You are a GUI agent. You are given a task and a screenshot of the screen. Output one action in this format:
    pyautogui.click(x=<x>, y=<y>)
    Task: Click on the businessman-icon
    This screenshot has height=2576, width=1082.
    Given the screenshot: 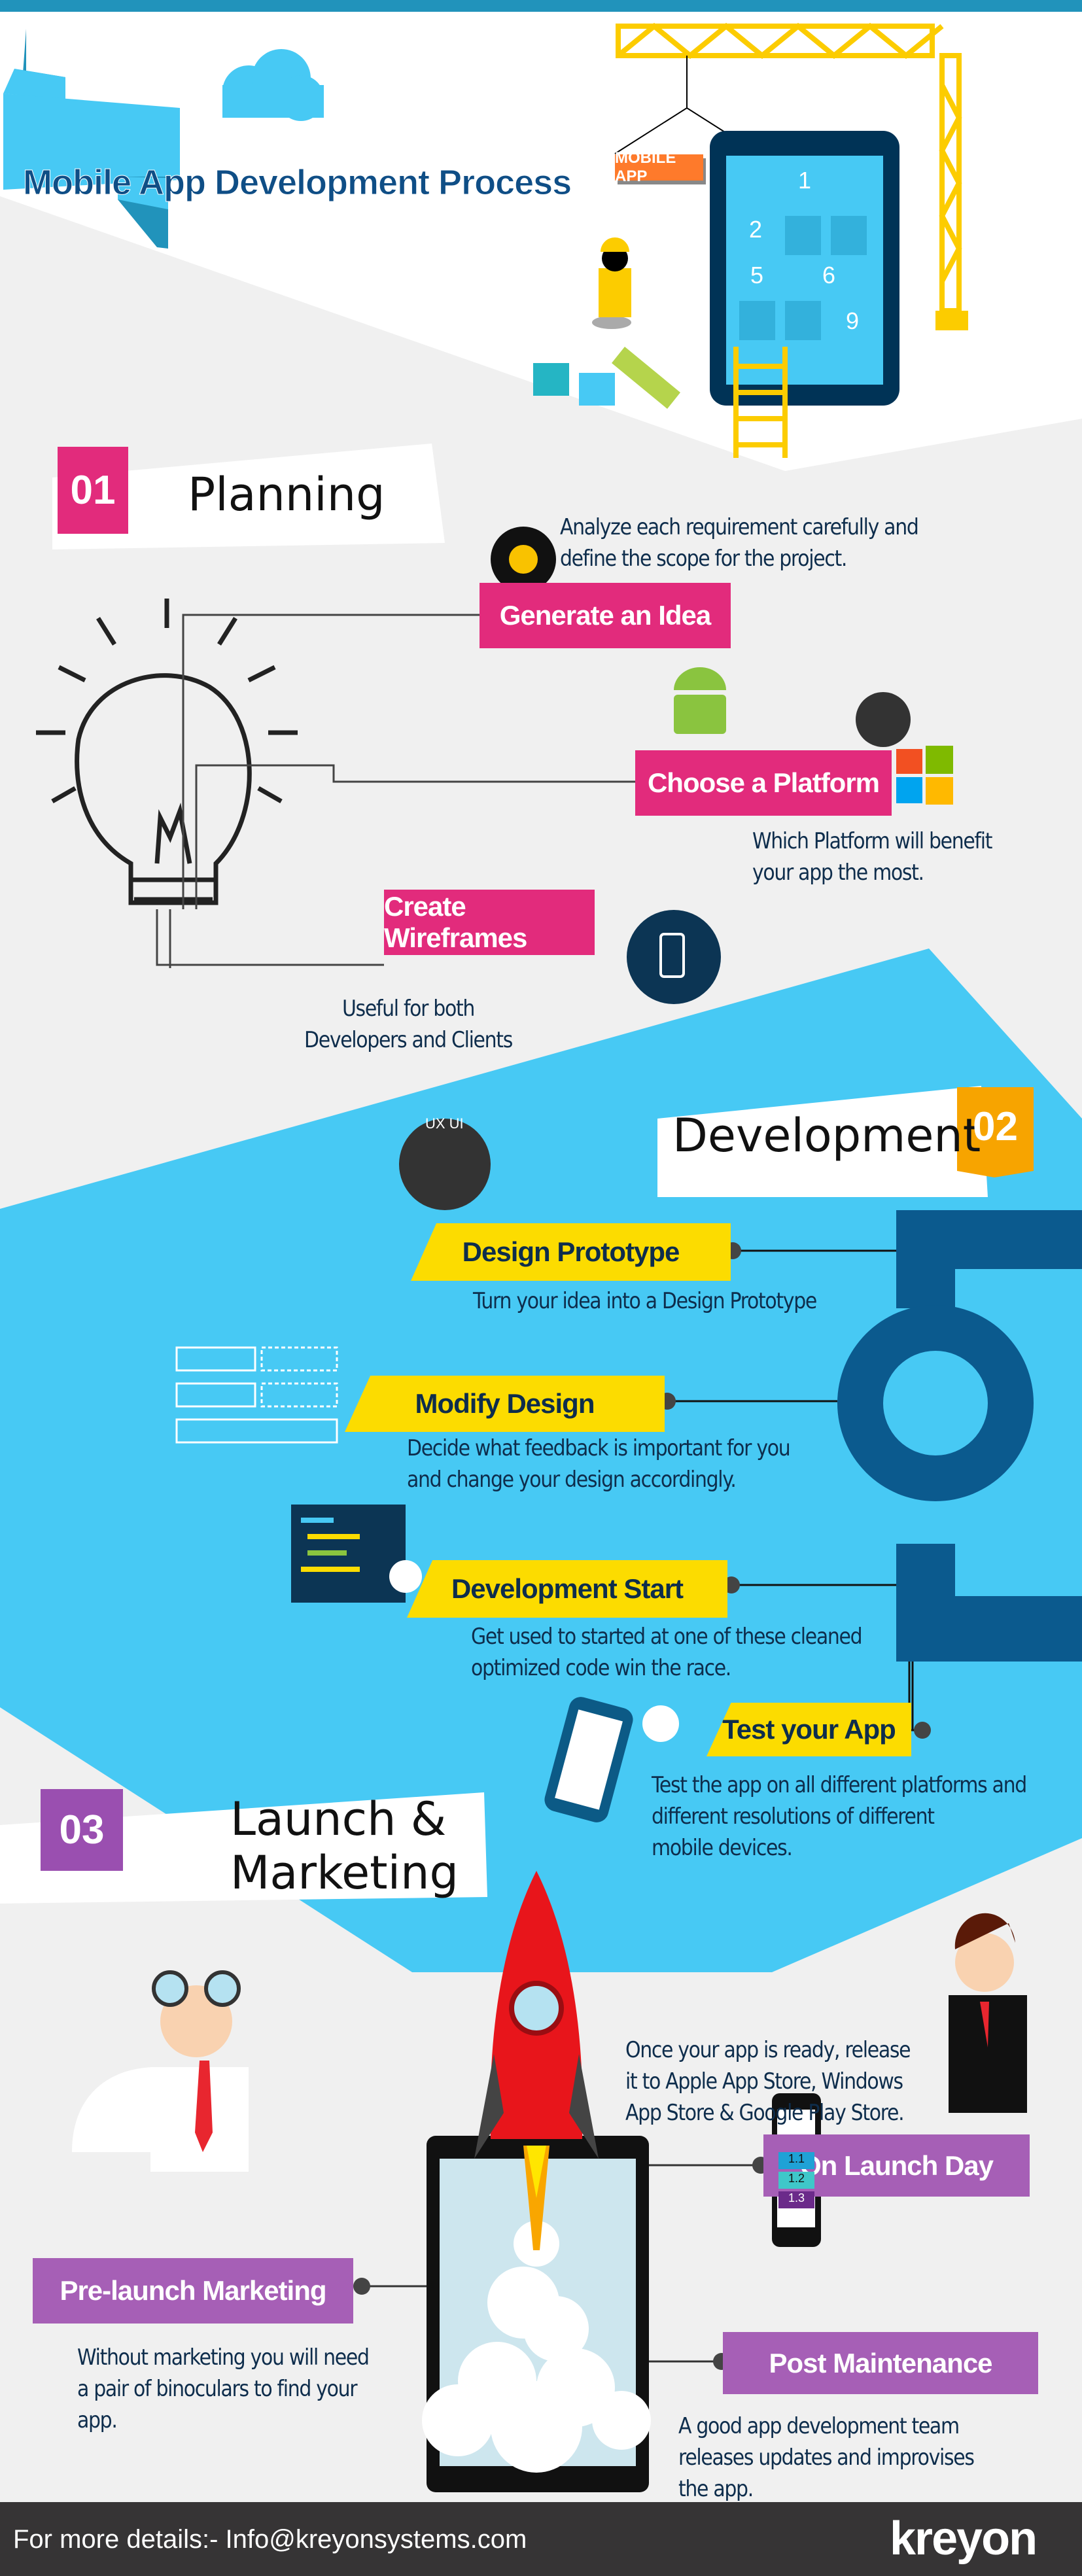 What is the action you would take?
    pyautogui.click(x=988, y=2013)
    